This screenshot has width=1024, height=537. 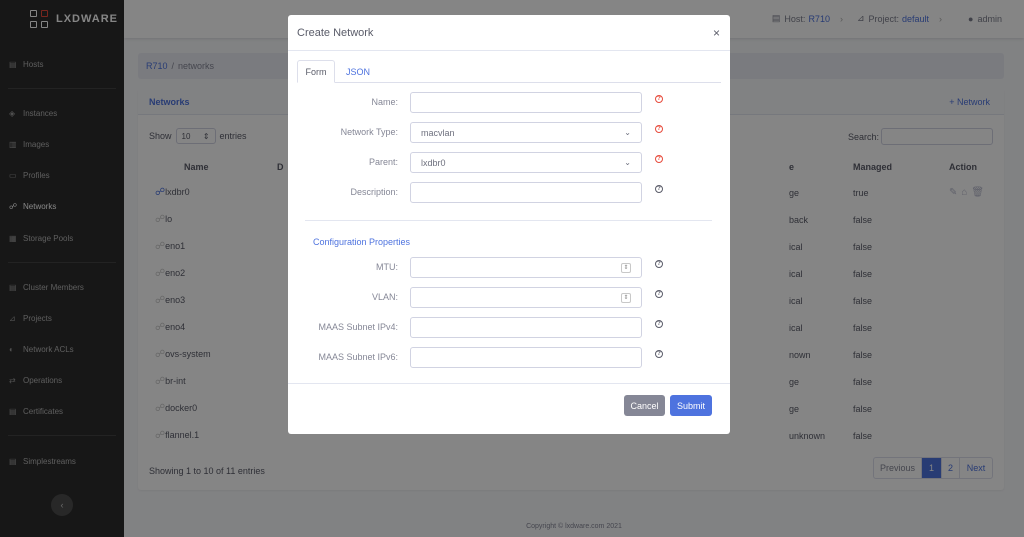 I want to click on form-row-maas-ipv4: MAAS Subnet IPv4: ?, so click(x=509, y=327).